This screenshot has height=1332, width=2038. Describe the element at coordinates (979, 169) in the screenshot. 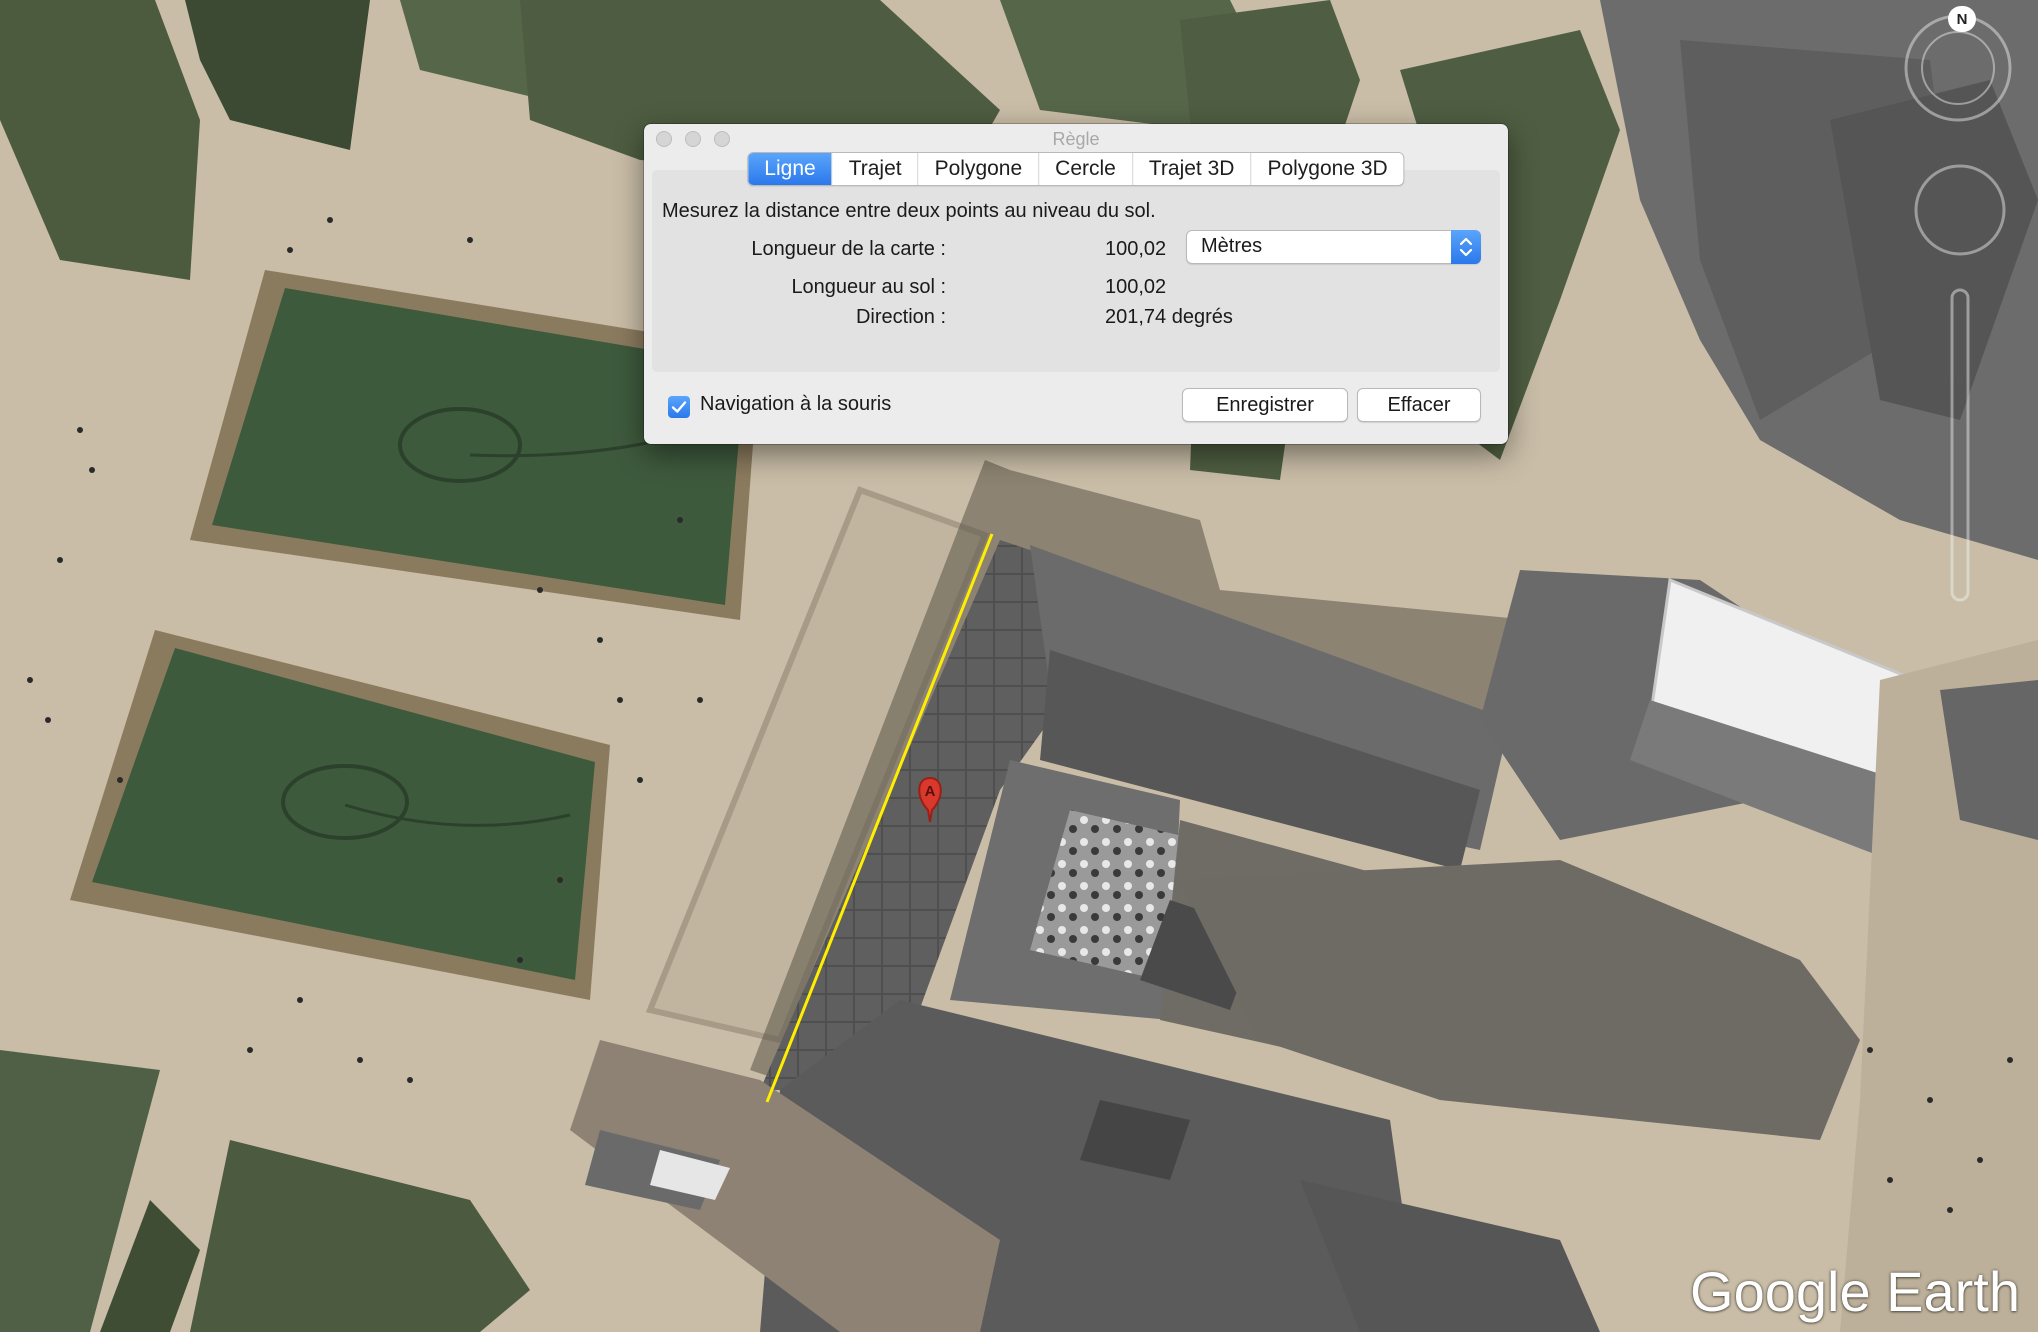

I see `tab-polygone: Polygone` at that location.